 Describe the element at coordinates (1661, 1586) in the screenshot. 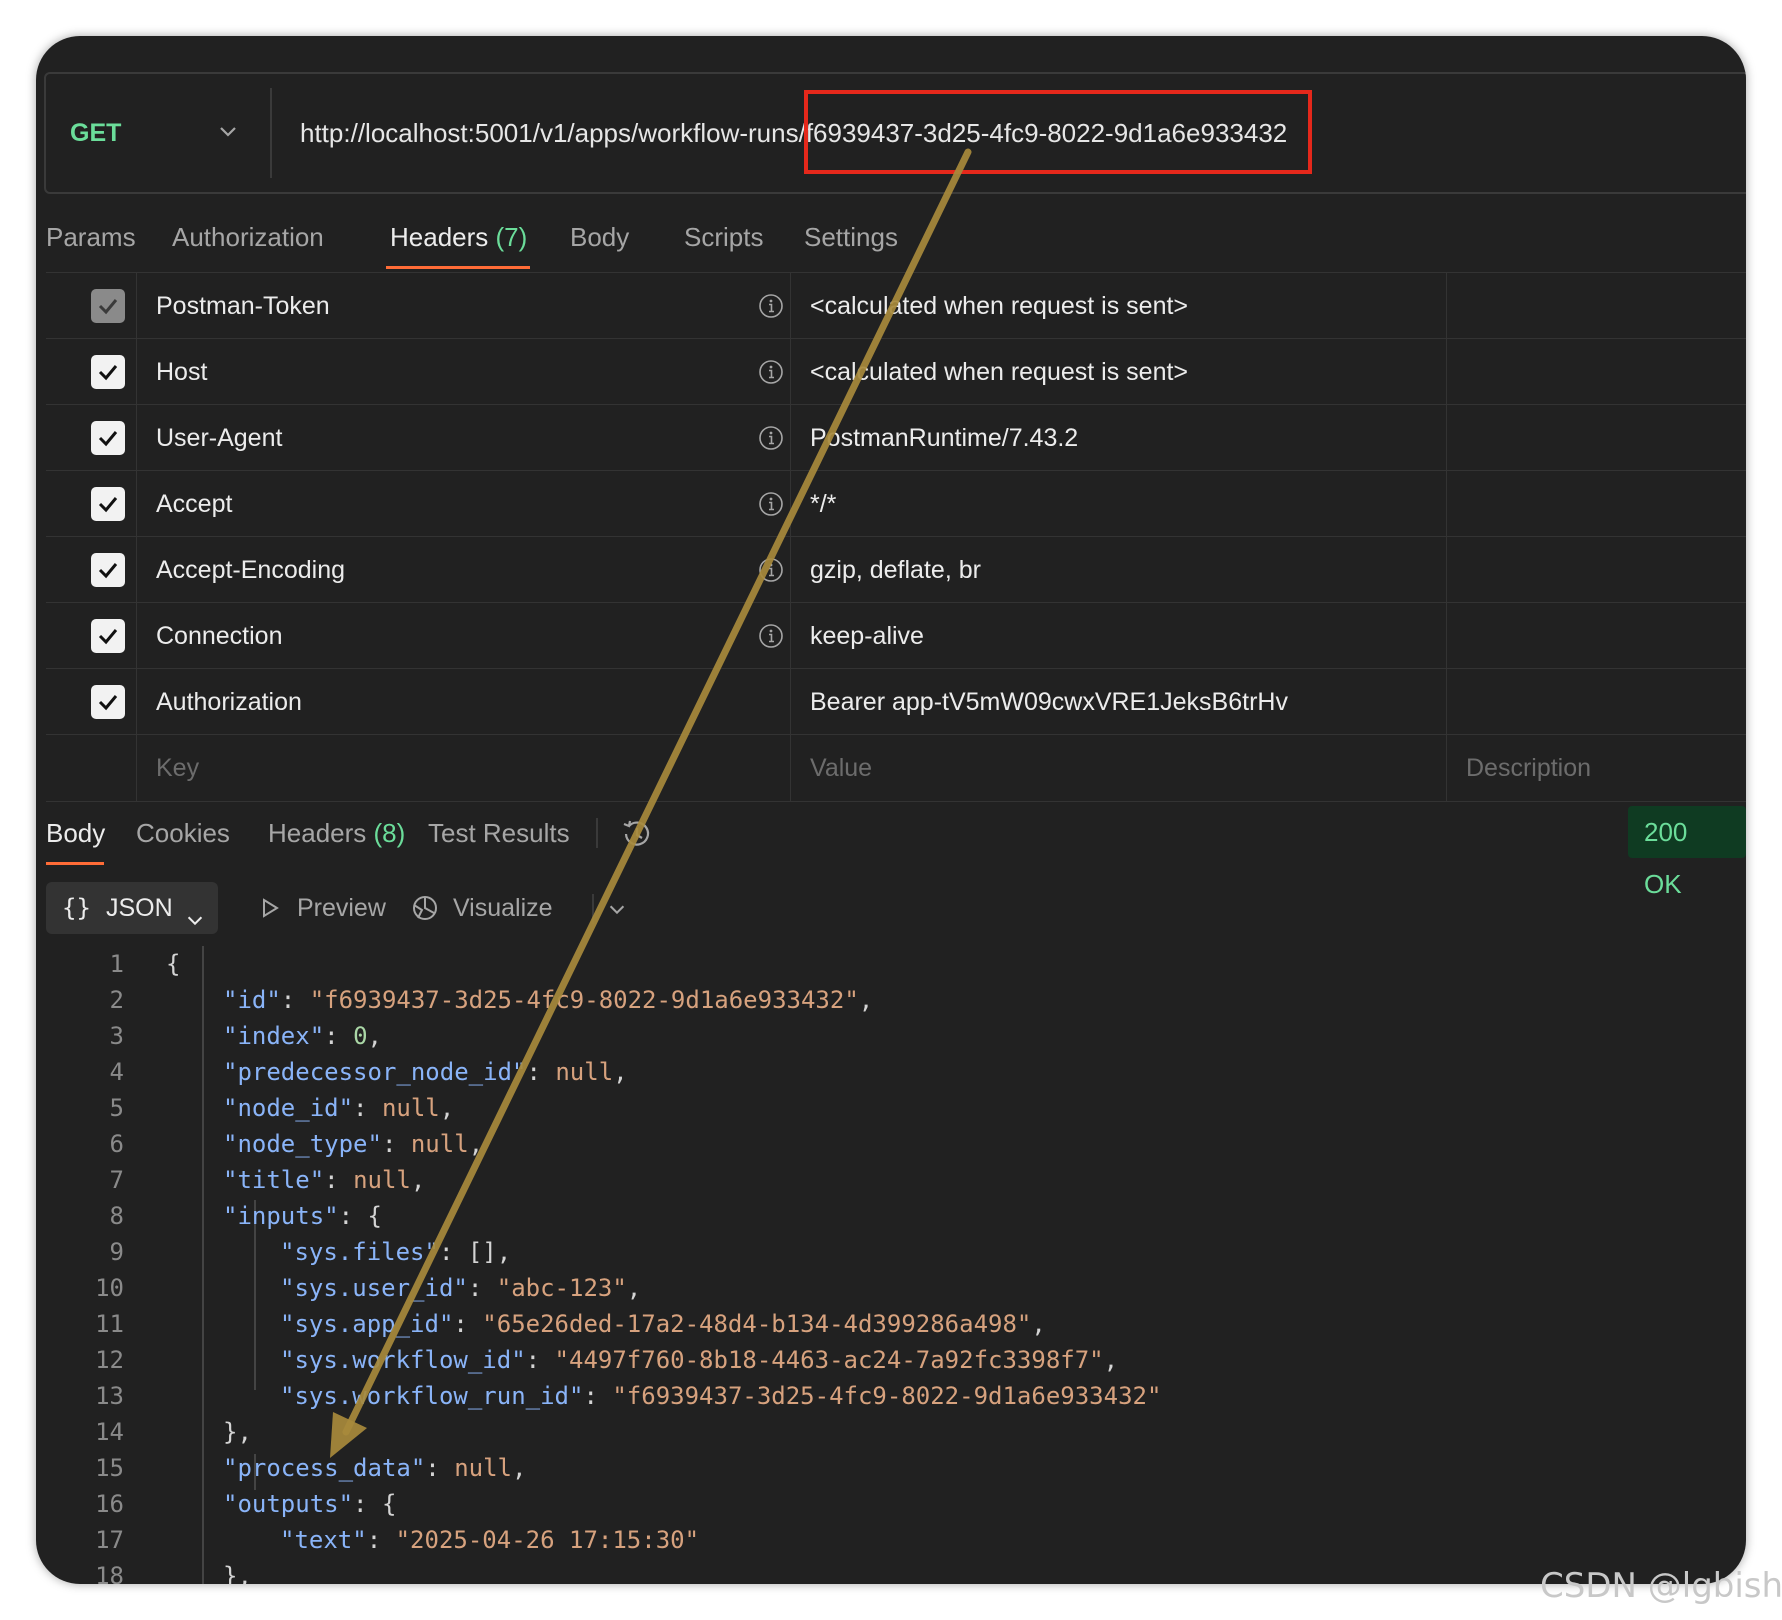

I see `watermark: CSDN @lgbisha` at that location.